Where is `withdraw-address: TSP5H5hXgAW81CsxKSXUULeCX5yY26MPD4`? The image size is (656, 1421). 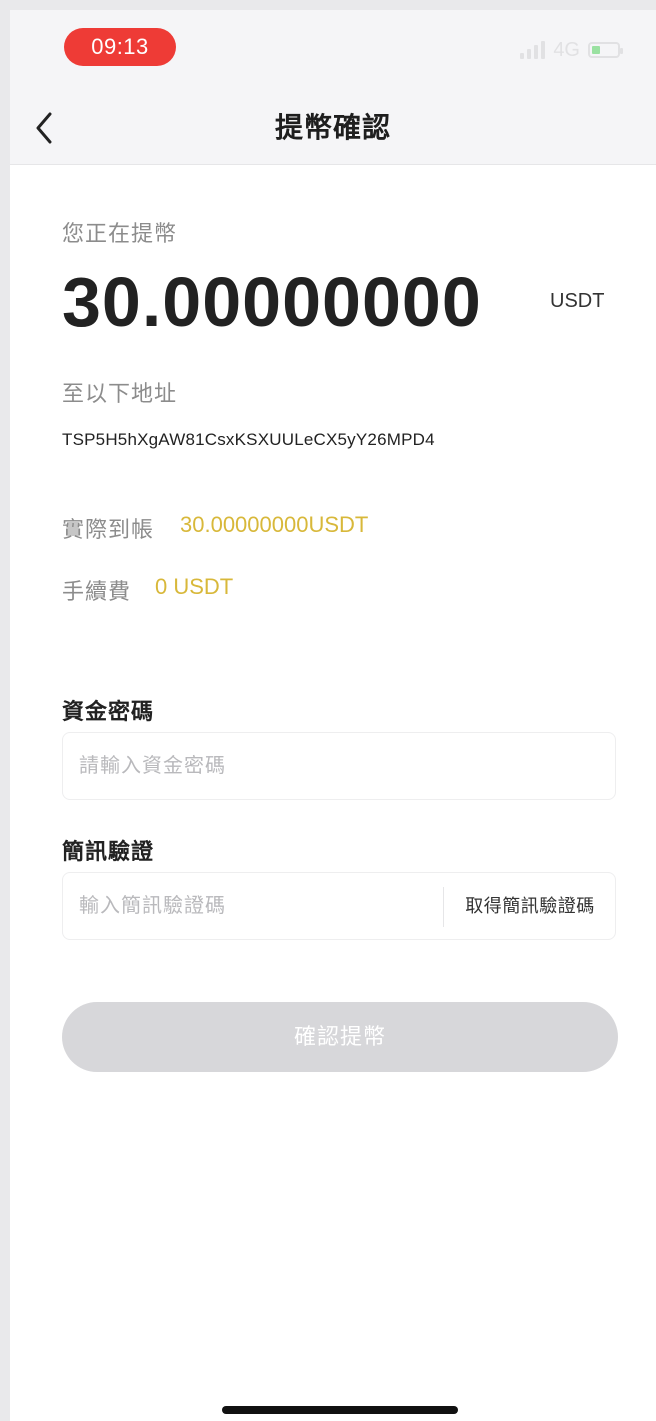
withdraw-address: TSP5H5hXgAW81CsxKSXUULeCX5yY26MPD4 is located at coordinates (248, 439).